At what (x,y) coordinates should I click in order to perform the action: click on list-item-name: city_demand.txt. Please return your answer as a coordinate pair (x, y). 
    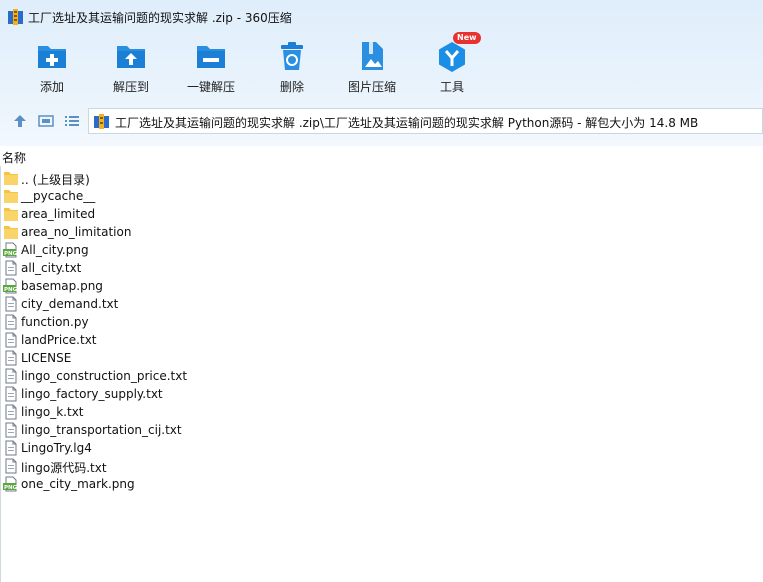
    Looking at the image, I should click on (70, 304).